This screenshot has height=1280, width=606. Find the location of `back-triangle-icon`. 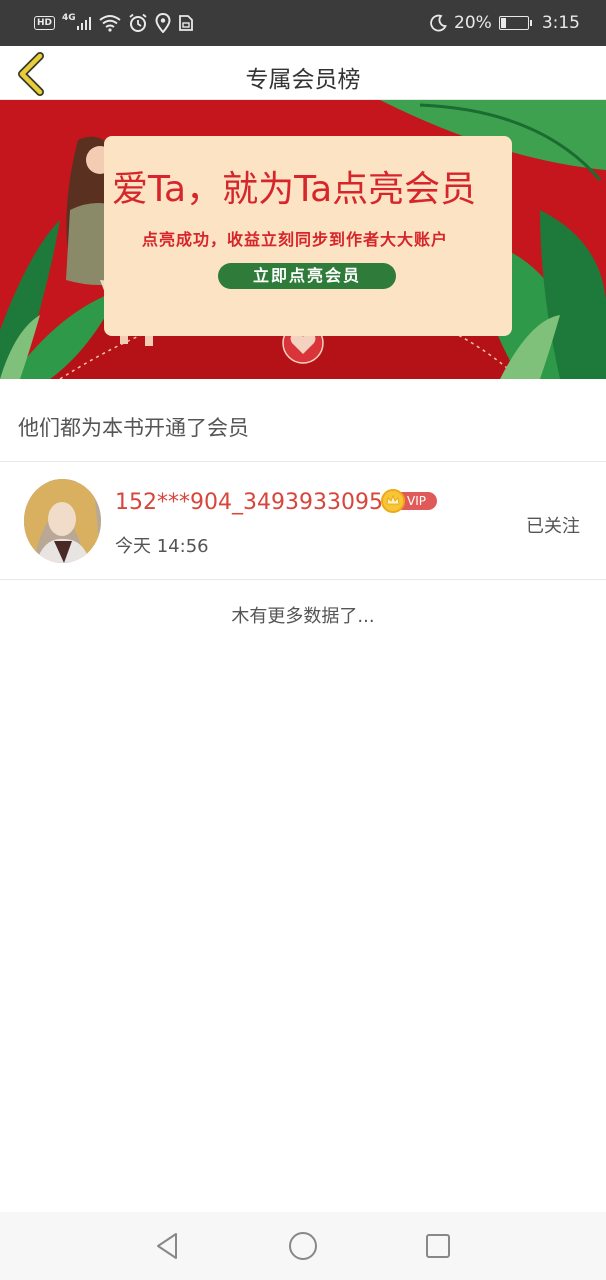

back-triangle-icon is located at coordinates (167, 1246).